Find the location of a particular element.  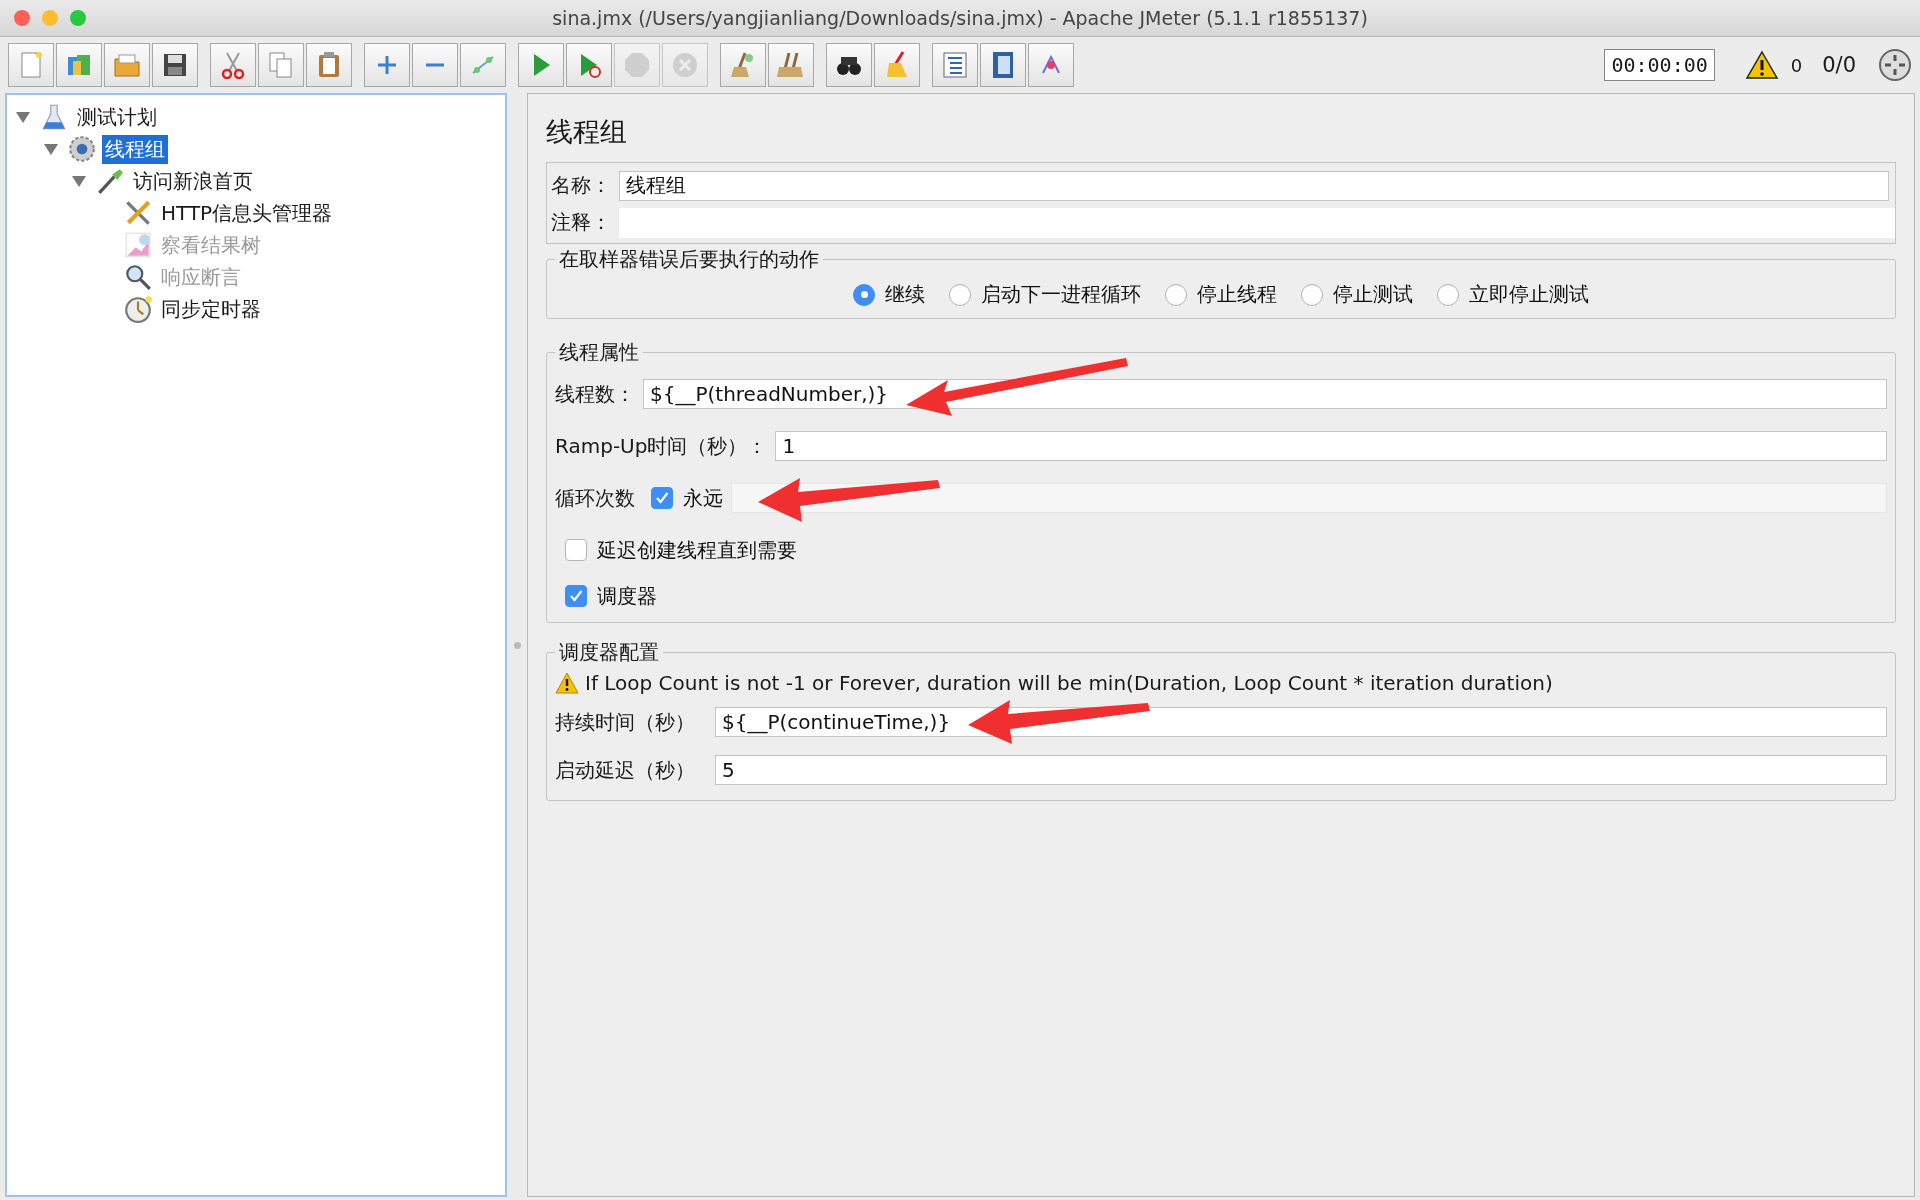

delay-thread-label: 延迟创建线程直到需要 is located at coordinates (697, 550).